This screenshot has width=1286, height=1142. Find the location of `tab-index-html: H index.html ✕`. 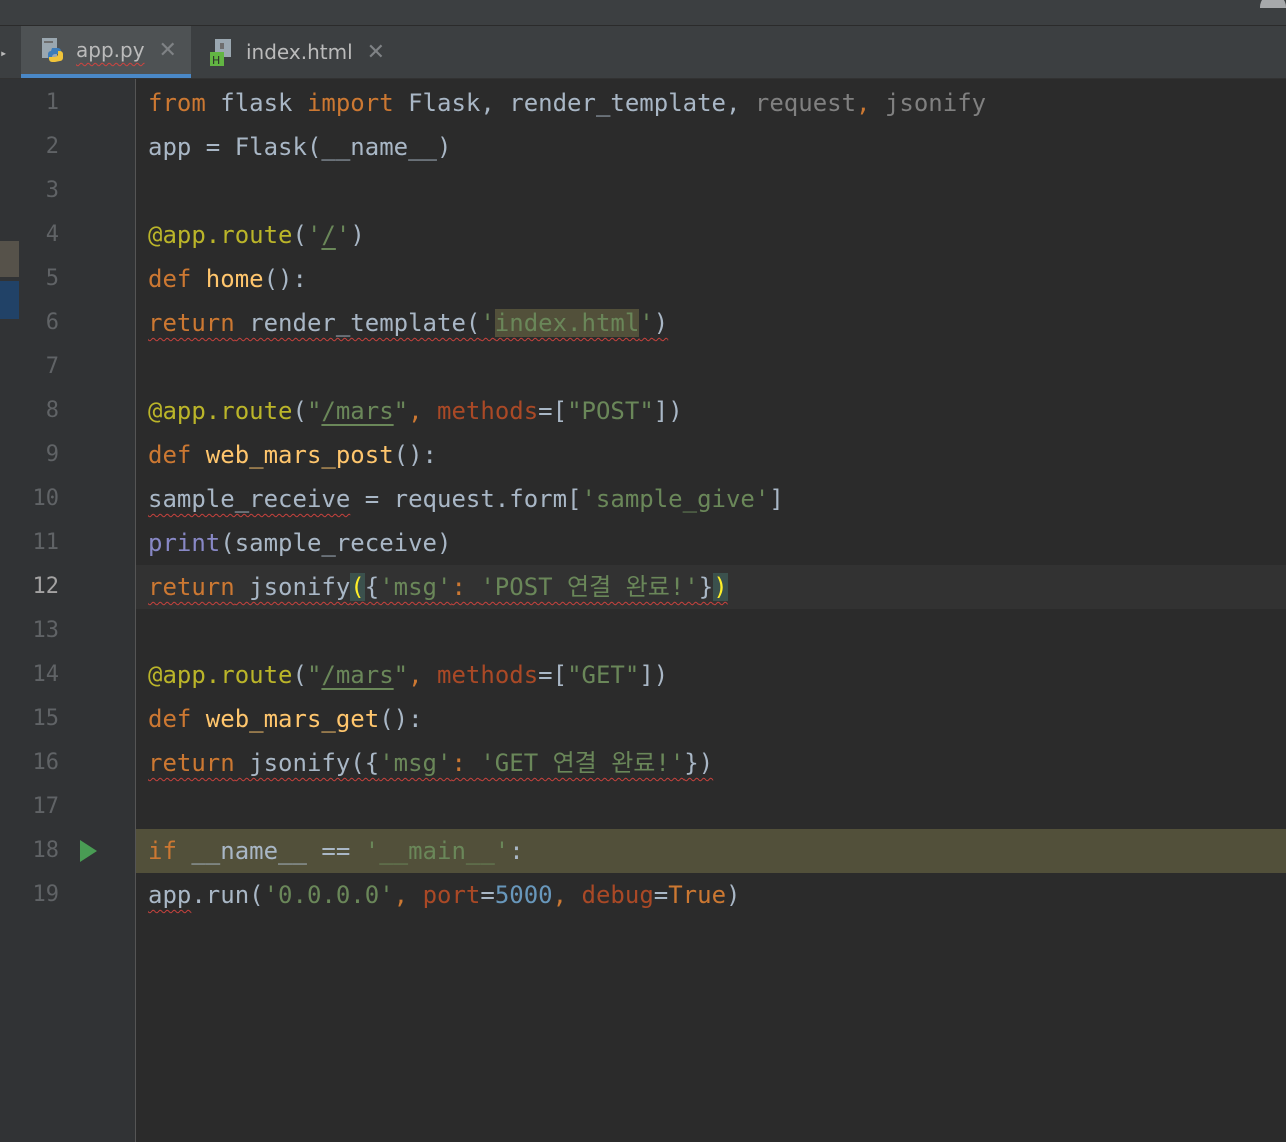

tab-index-html: H index.html ✕ is located at coordinates (305, 52).